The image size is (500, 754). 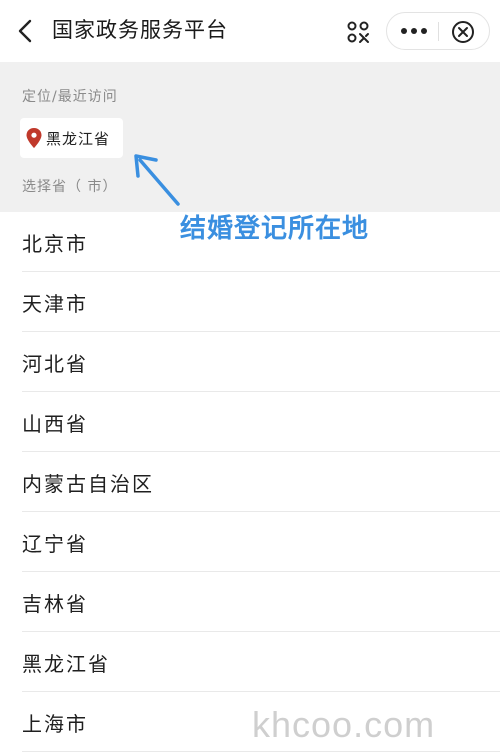 What do you see at coordinates (250, 602) in the screenshot?
I see `province-row-jilin: 吉林省` at bounding box center [250, 602].